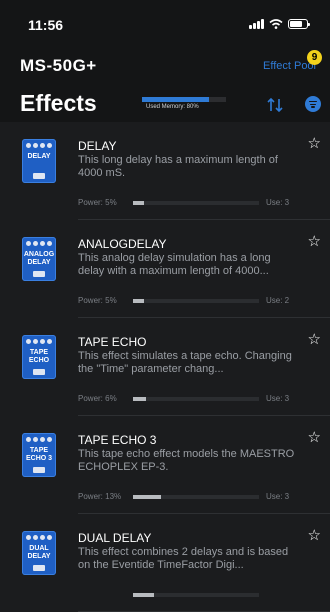 Image resolution: width=330 pixels, height=612 pixels. I want to click on effect-name: TAPE ECHO, so click(112, 342).